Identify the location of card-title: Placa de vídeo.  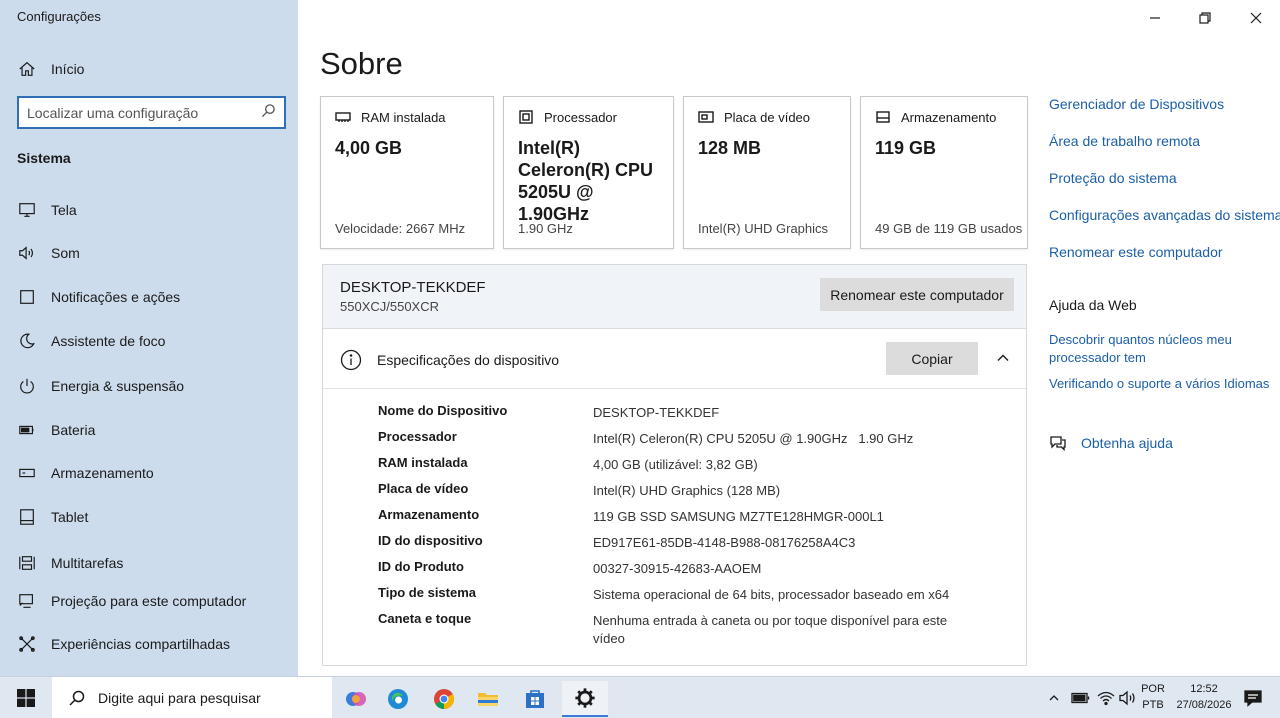
(767, 117).